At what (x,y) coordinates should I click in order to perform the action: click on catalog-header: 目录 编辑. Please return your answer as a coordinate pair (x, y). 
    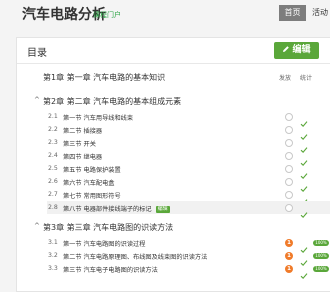
    Looking at the image, I should click on (173, 51).